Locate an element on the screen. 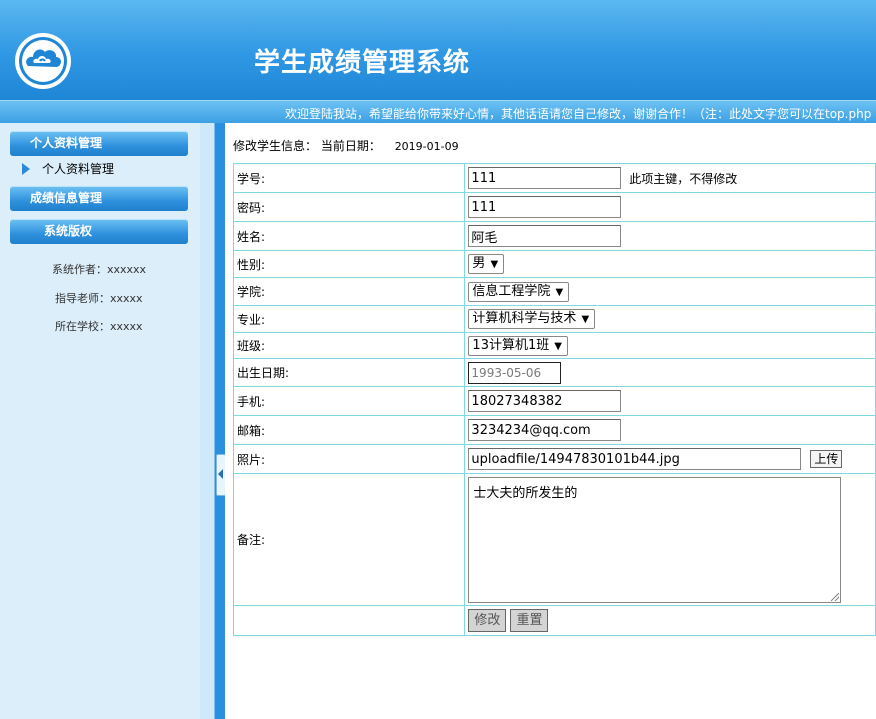 Image resolution: width=876 pixels, height=719 pixels. birthday-label: 出生日期: is located at coordinates (349, 372).